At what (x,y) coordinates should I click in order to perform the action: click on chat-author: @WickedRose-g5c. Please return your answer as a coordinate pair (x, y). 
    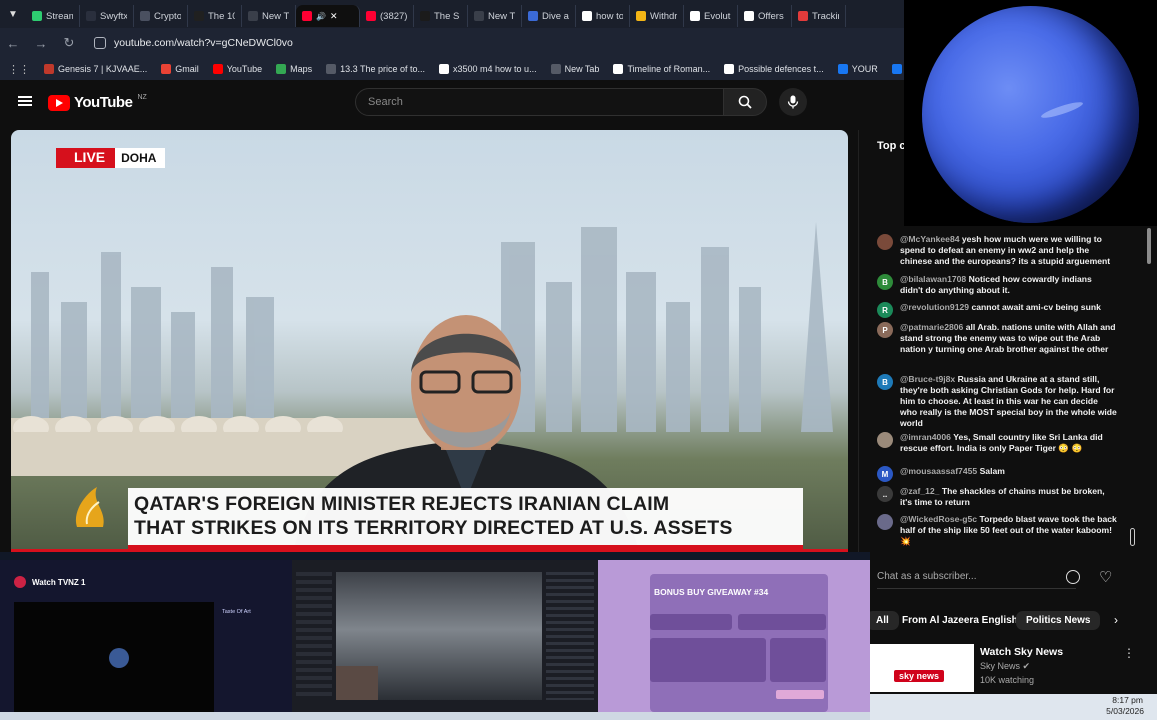
    Looking at the image, I should click on (938, 519).